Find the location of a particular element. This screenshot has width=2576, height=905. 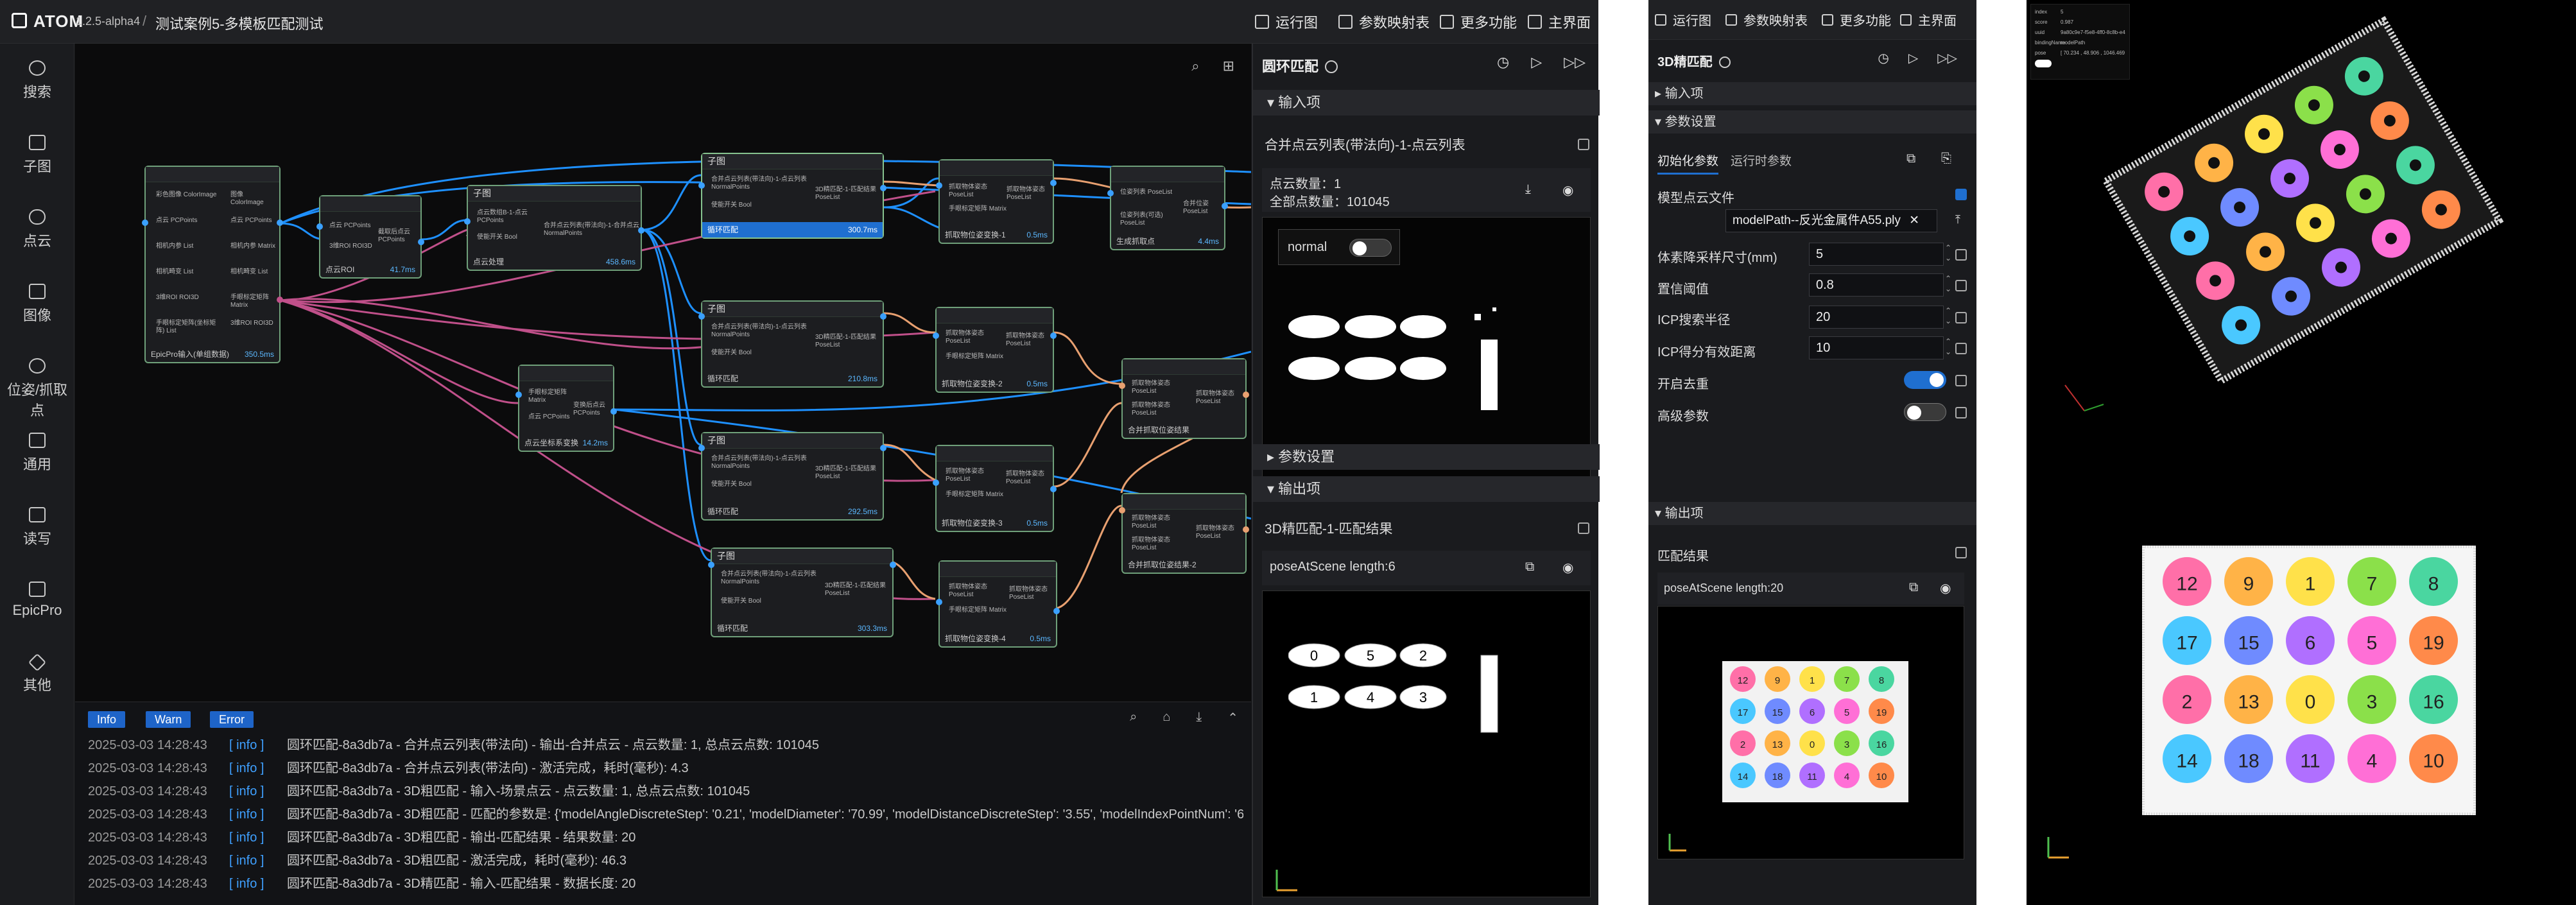

log-search-icon: ⌕ is located at coordinates (1134, 718).